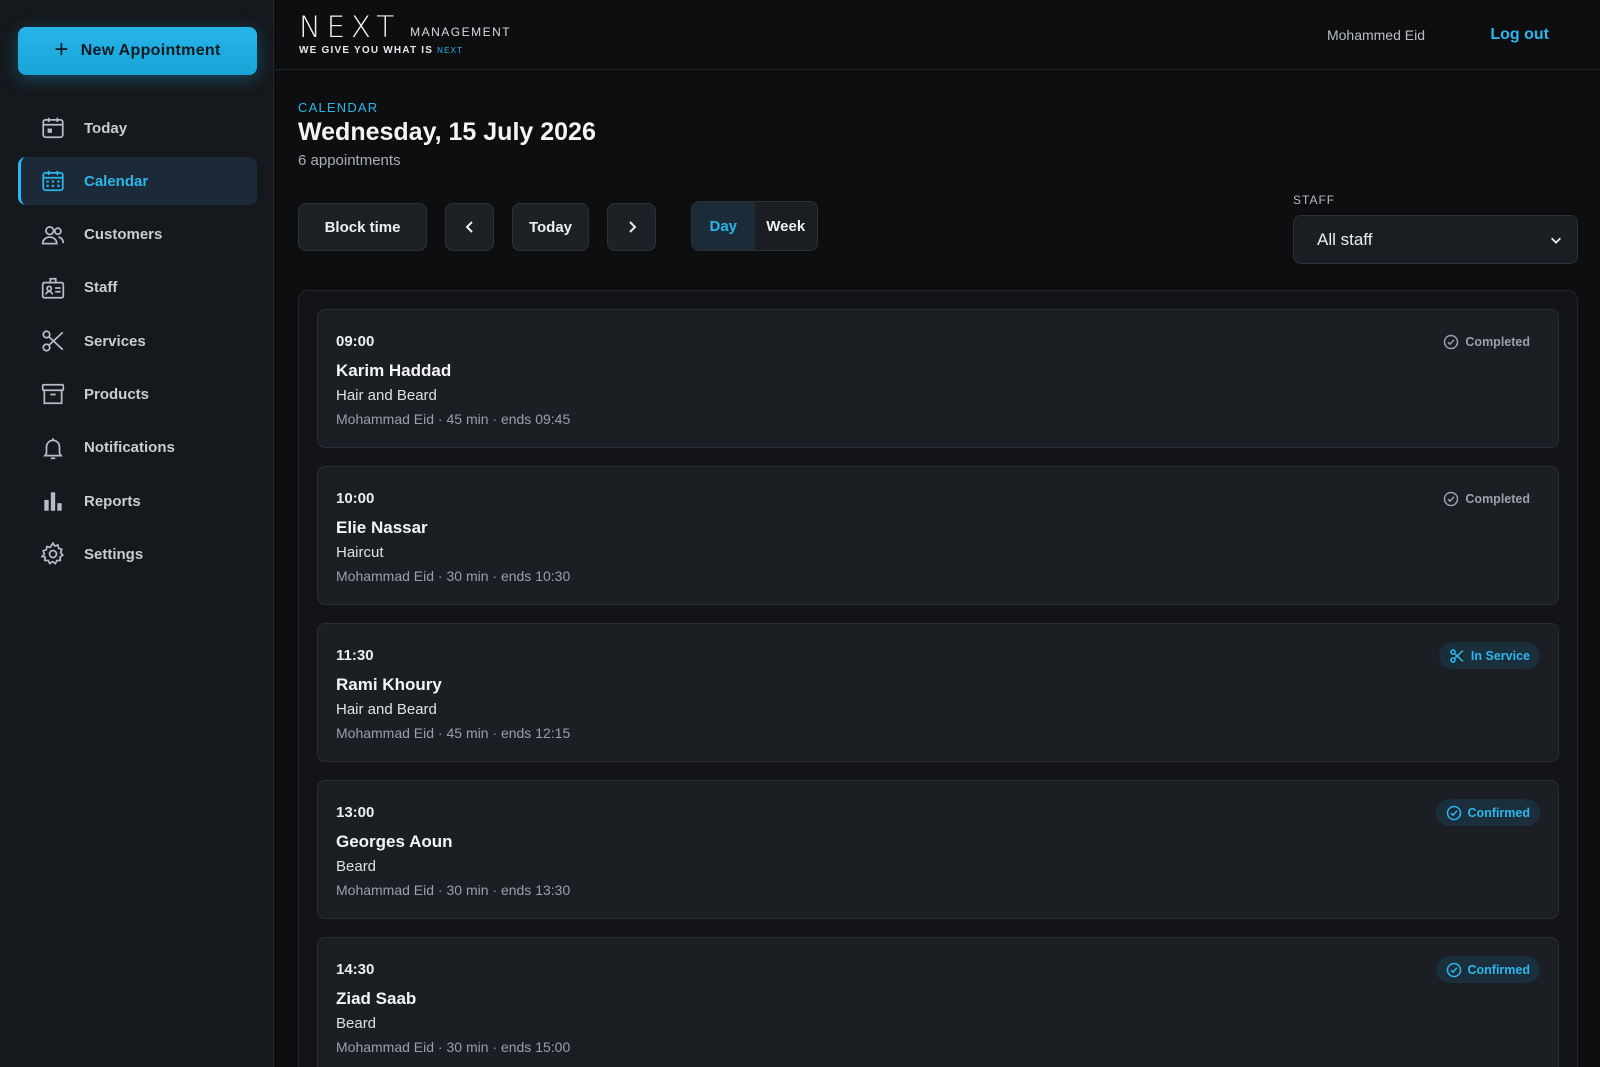 This screenshot has width=1600, height=1067. What do you see at coordinates (349, 160) in the screenshot?
I see `appointment-count: 6 appointments` at bounding box center [349, 160].